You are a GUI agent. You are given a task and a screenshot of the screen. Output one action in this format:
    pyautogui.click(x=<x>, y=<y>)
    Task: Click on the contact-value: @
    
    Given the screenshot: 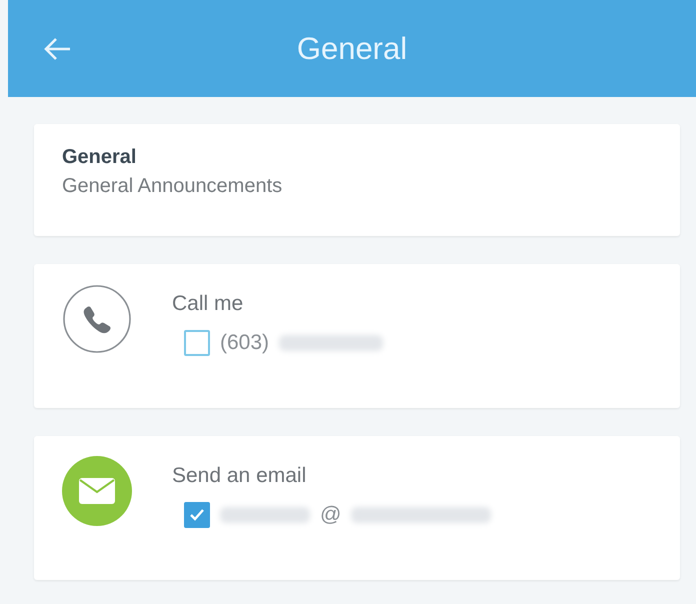 What is the action you would take?
    pyautogui.click(x=331, y=515)
    